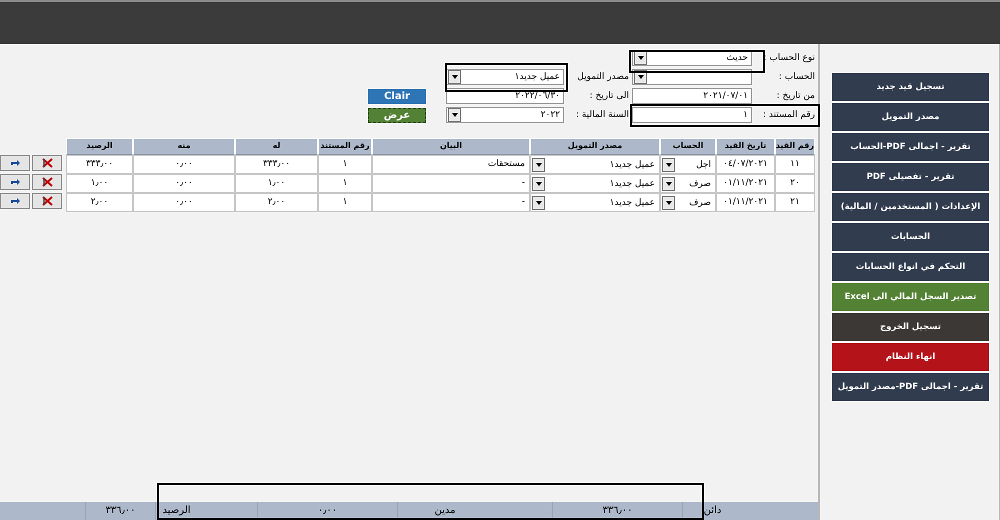 This screenshot has width=1000, height=520. What do you see at coordinates (505, 115) in the screenshot?
I see `dropdown-field: ٢٠٢٢` at bounding box center [505, 115].